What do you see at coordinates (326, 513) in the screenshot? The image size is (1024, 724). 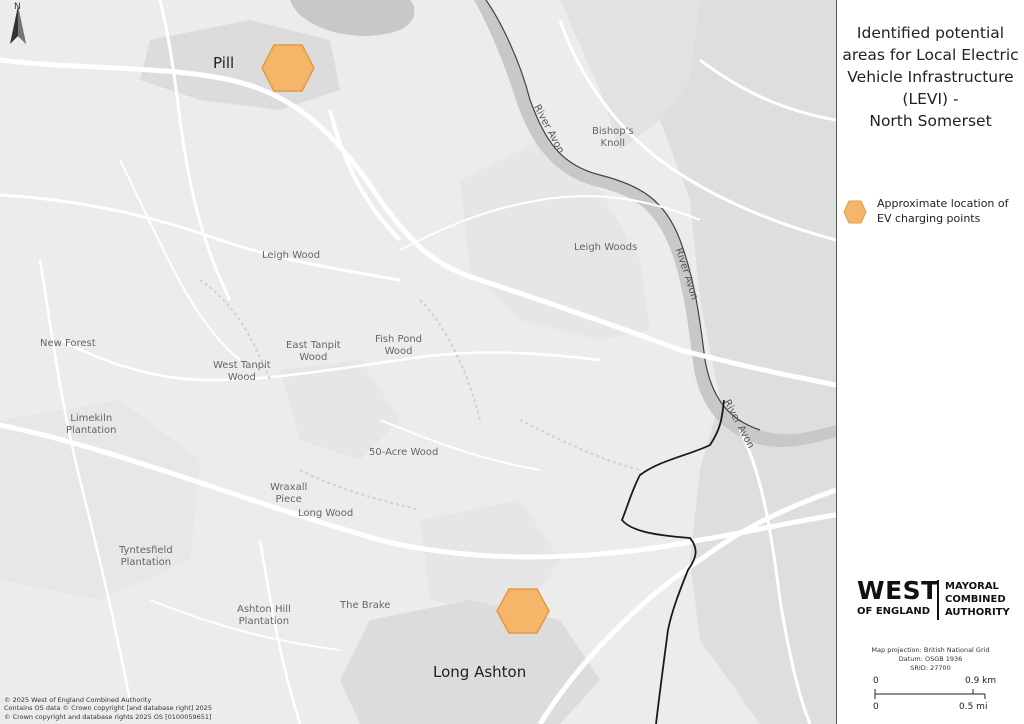 I see `place-long-wood: Long Wood` at bounding box center [326, 513].